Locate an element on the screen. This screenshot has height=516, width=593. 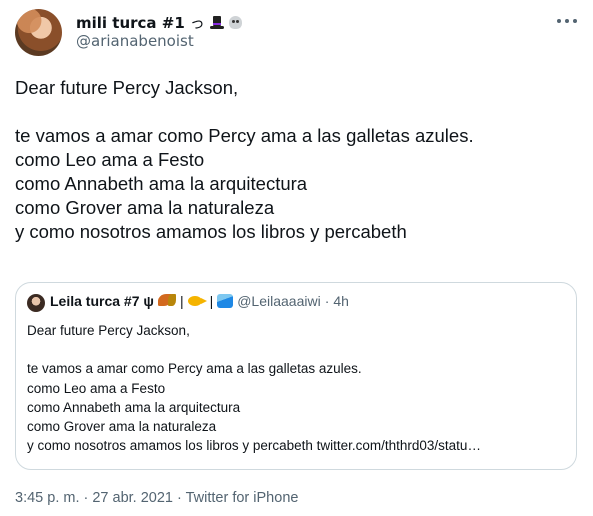
author-name: mili turca #1 is located at coordinates (130, 23).